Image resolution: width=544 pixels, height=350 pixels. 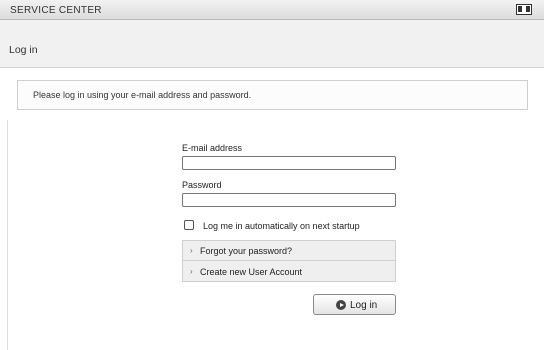 I want to click on create-account-link: › Create new User Account, so click(x=289, y=272).